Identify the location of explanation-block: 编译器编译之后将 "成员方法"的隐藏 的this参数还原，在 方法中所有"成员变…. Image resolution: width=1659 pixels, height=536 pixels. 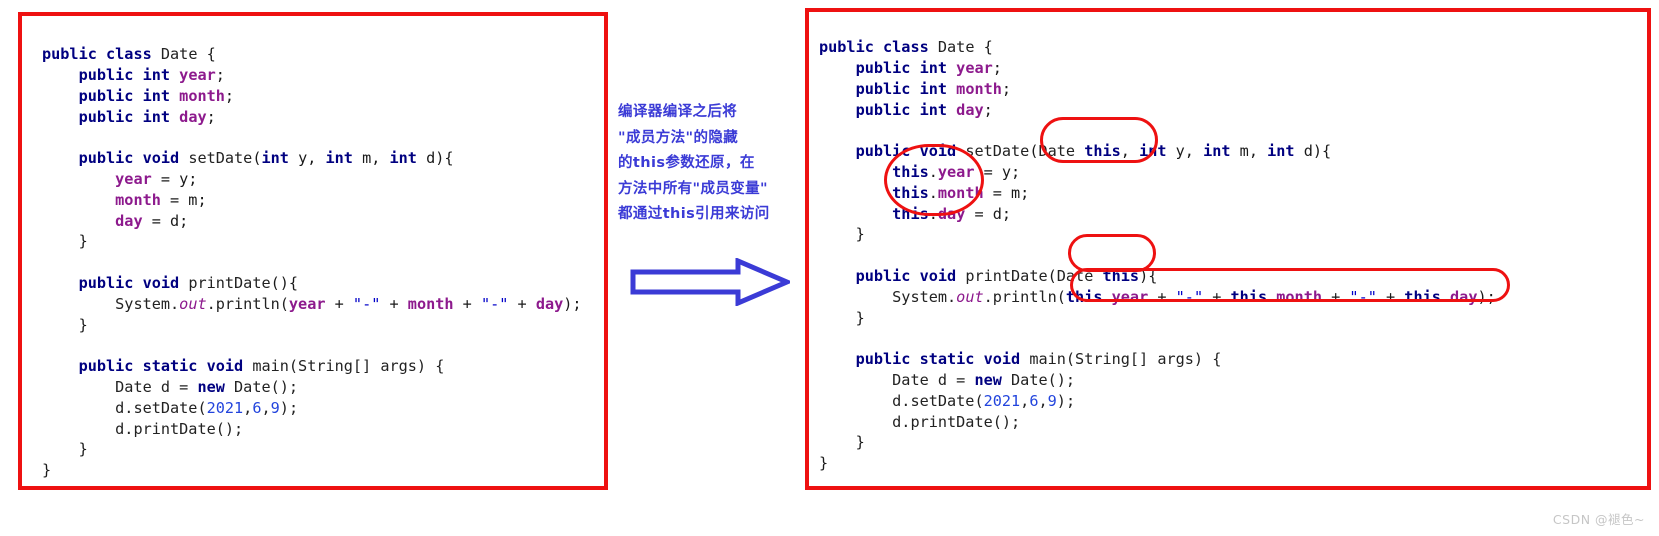
(708, 164).